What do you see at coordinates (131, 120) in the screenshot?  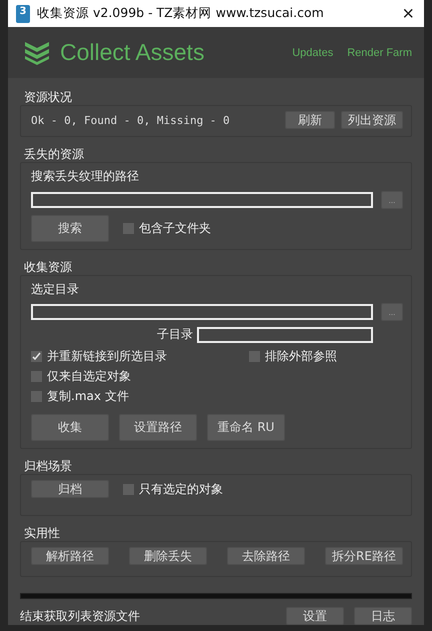 I see `status-text: Ok - 0, Found - 0, Missing - 0` at bounding box center [131, 120].